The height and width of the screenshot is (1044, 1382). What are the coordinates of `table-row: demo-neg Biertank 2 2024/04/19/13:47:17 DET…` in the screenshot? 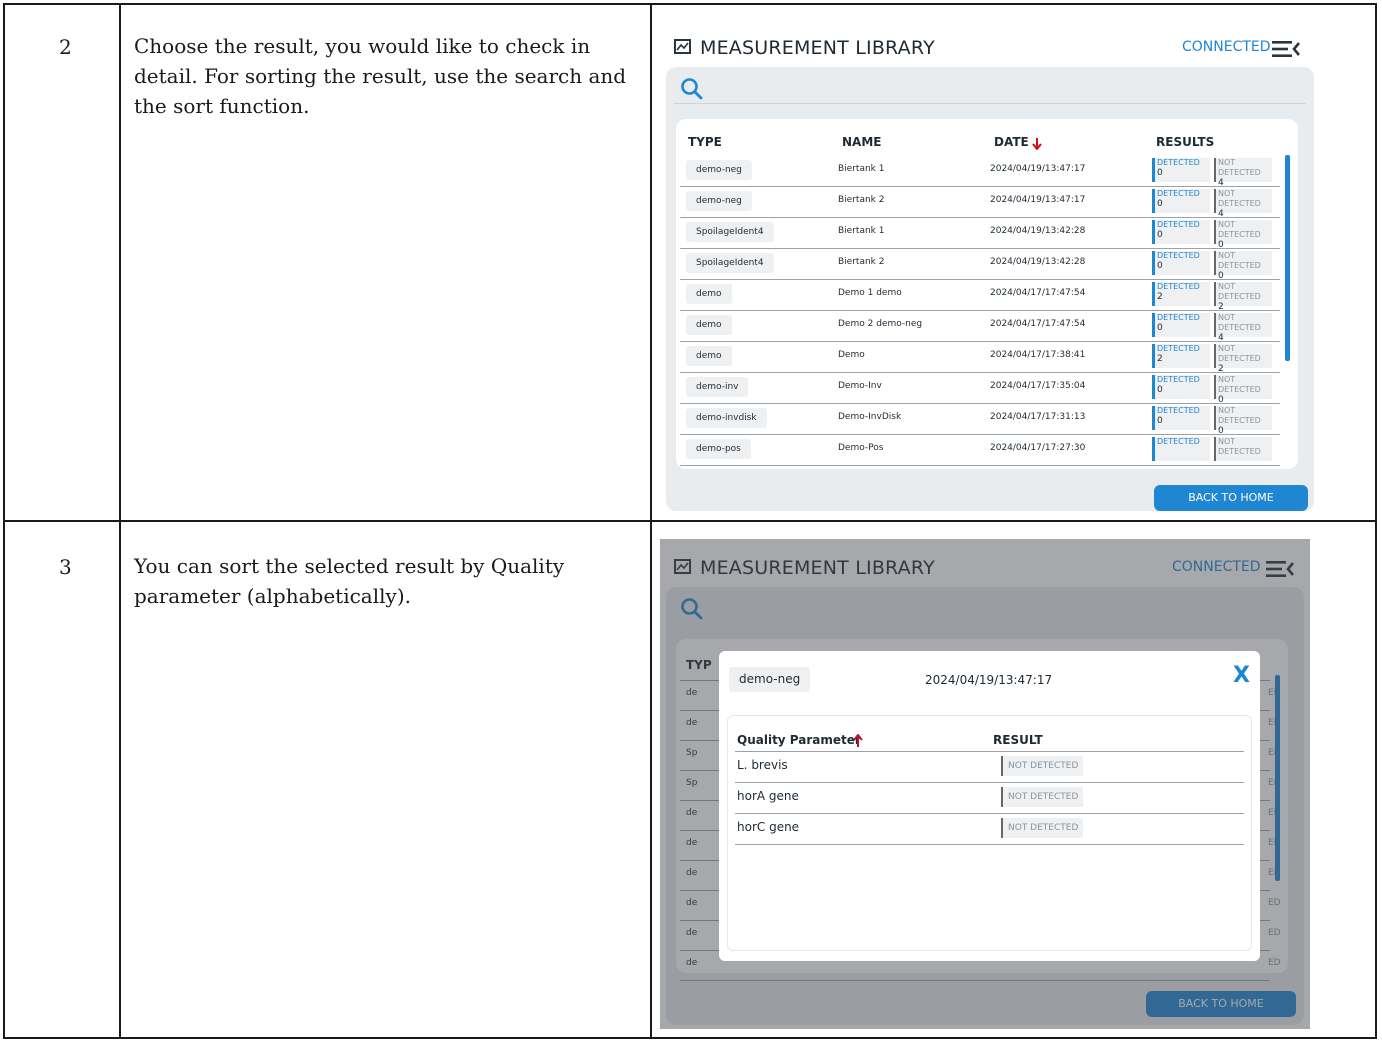 It's located at (980, 202).